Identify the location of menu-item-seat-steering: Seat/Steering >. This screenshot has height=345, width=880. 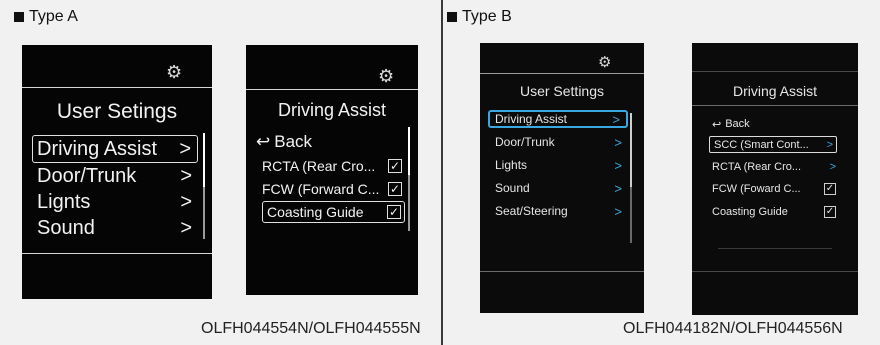
(558, 211).